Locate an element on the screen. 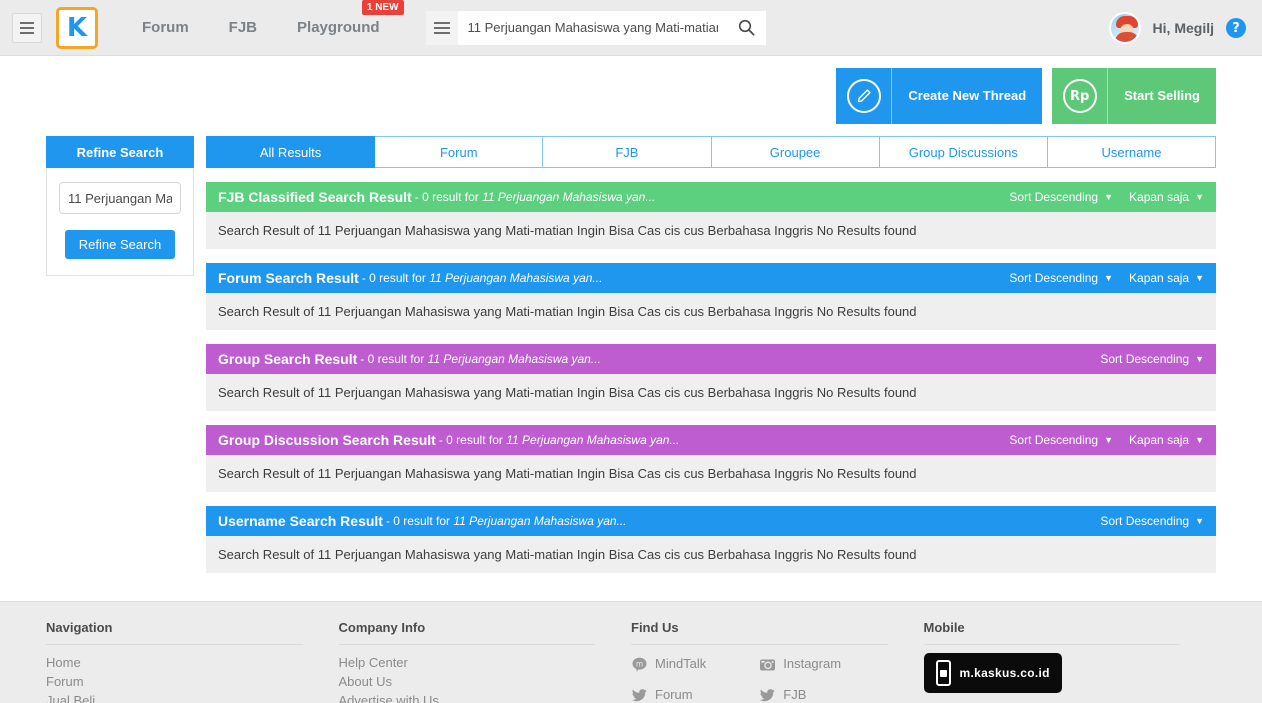  svg-text: m is located at coordinates (639, 663).